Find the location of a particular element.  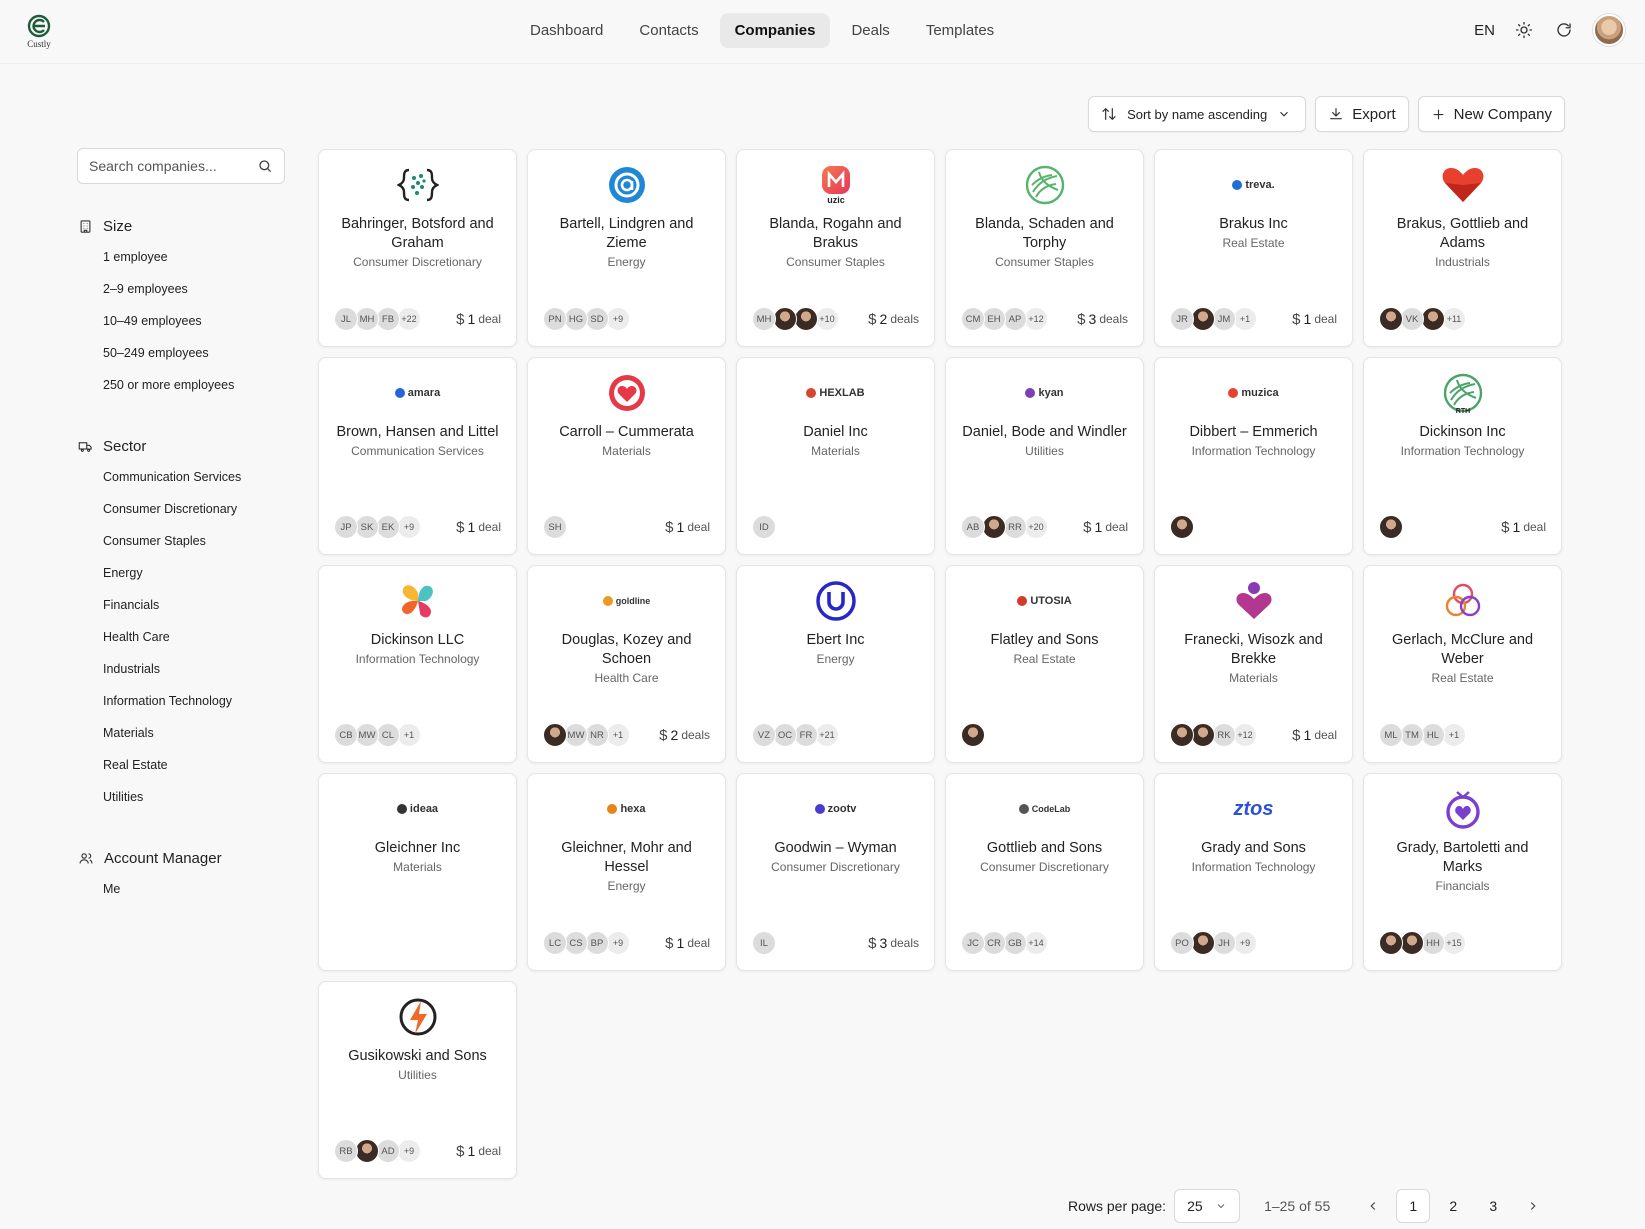

contact-avatar: RR is located at coordinates (1015, 527).